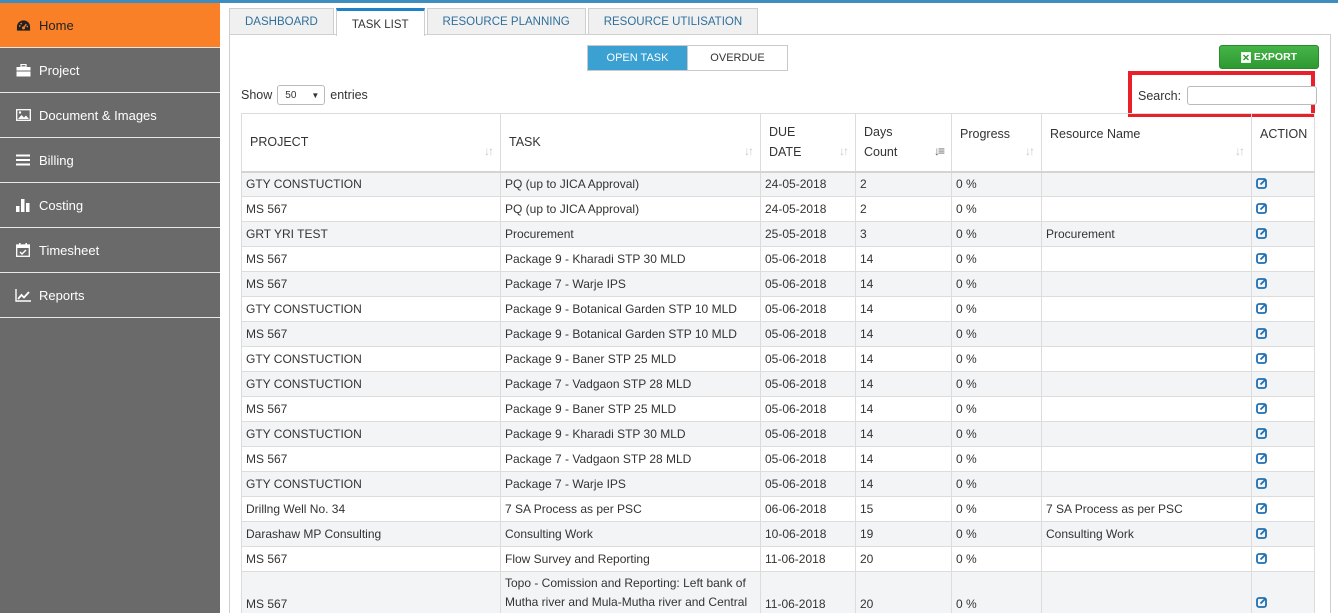 This screenshot has width=1338, height=613. I want to click on search-highlight-box: Search:, so click(1223, 94).